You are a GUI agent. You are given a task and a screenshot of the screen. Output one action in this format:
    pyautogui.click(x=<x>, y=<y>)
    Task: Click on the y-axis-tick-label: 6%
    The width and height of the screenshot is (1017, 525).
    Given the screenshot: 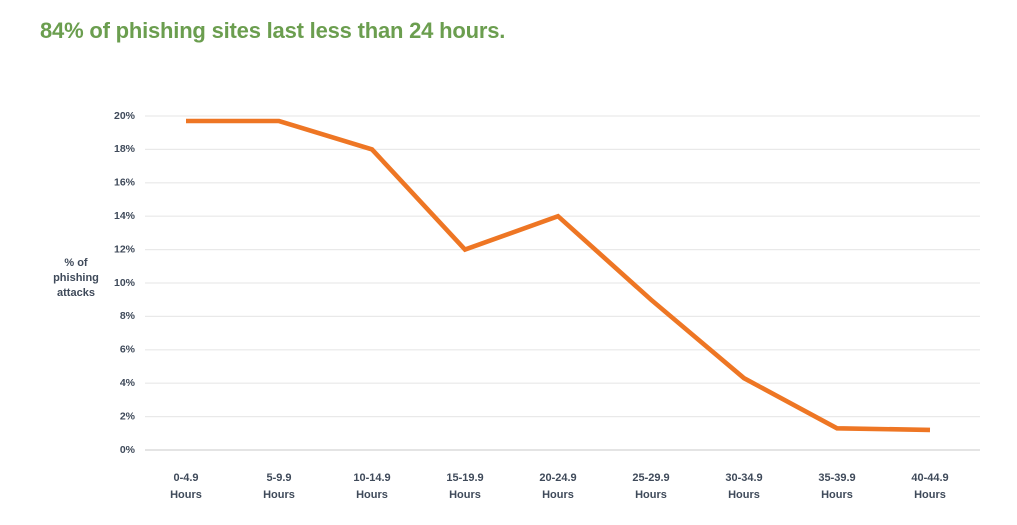 What is the action you would take?
    pyautogui.click(x=128, y=350)
    